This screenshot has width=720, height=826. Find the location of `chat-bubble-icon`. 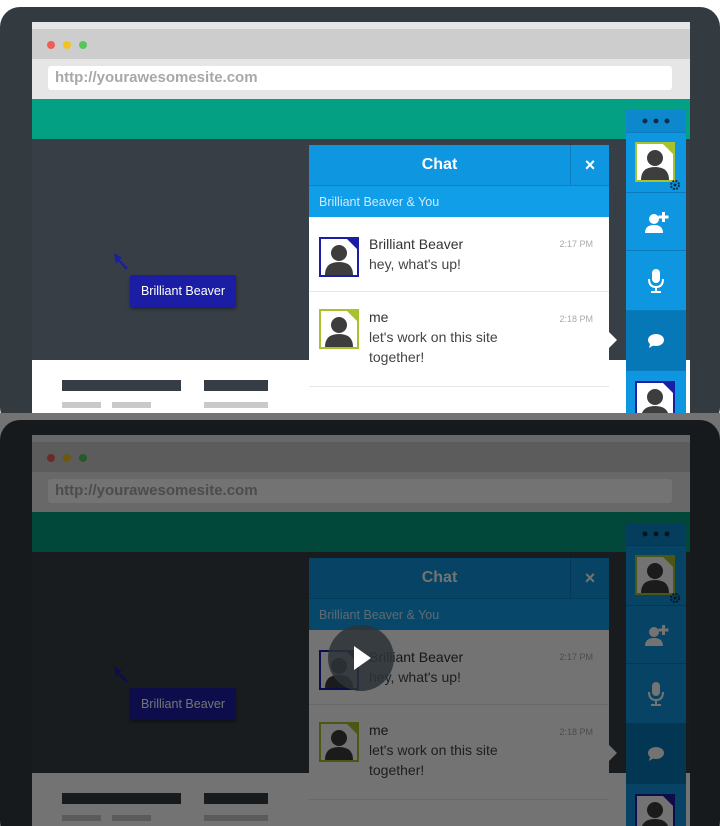

chat-bubble-icon is located at coordinates (656, 341).